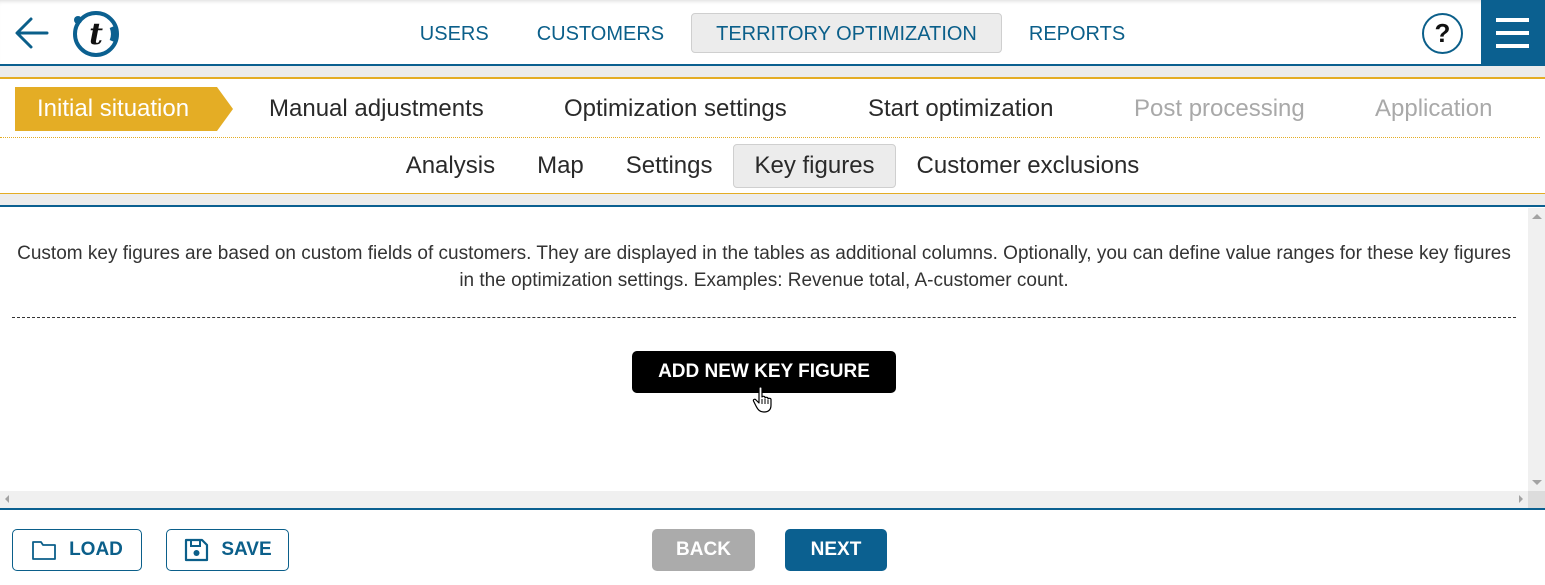 Image resolution: width=1545 pixels, height=585 pixels. I want to click on step-start-optimization: Start optimization, so click(960, 109).